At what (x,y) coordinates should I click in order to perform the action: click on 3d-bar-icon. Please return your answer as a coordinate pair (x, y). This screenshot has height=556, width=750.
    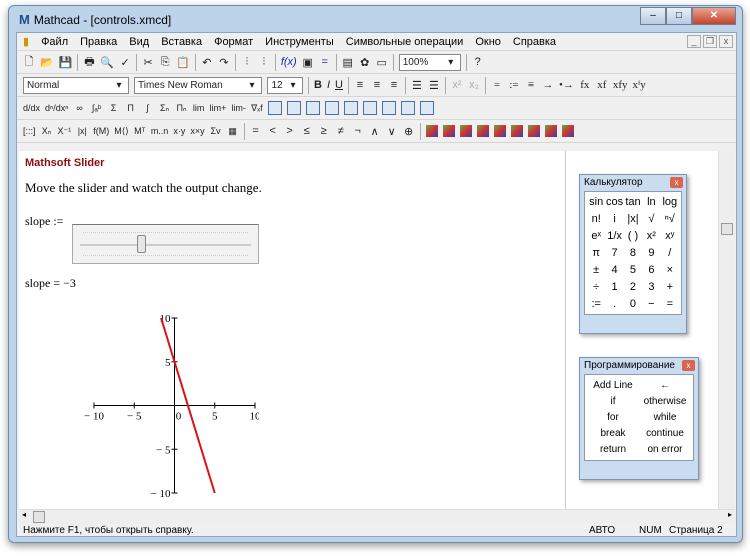
    Looking at the image, I should click on (499, 131).